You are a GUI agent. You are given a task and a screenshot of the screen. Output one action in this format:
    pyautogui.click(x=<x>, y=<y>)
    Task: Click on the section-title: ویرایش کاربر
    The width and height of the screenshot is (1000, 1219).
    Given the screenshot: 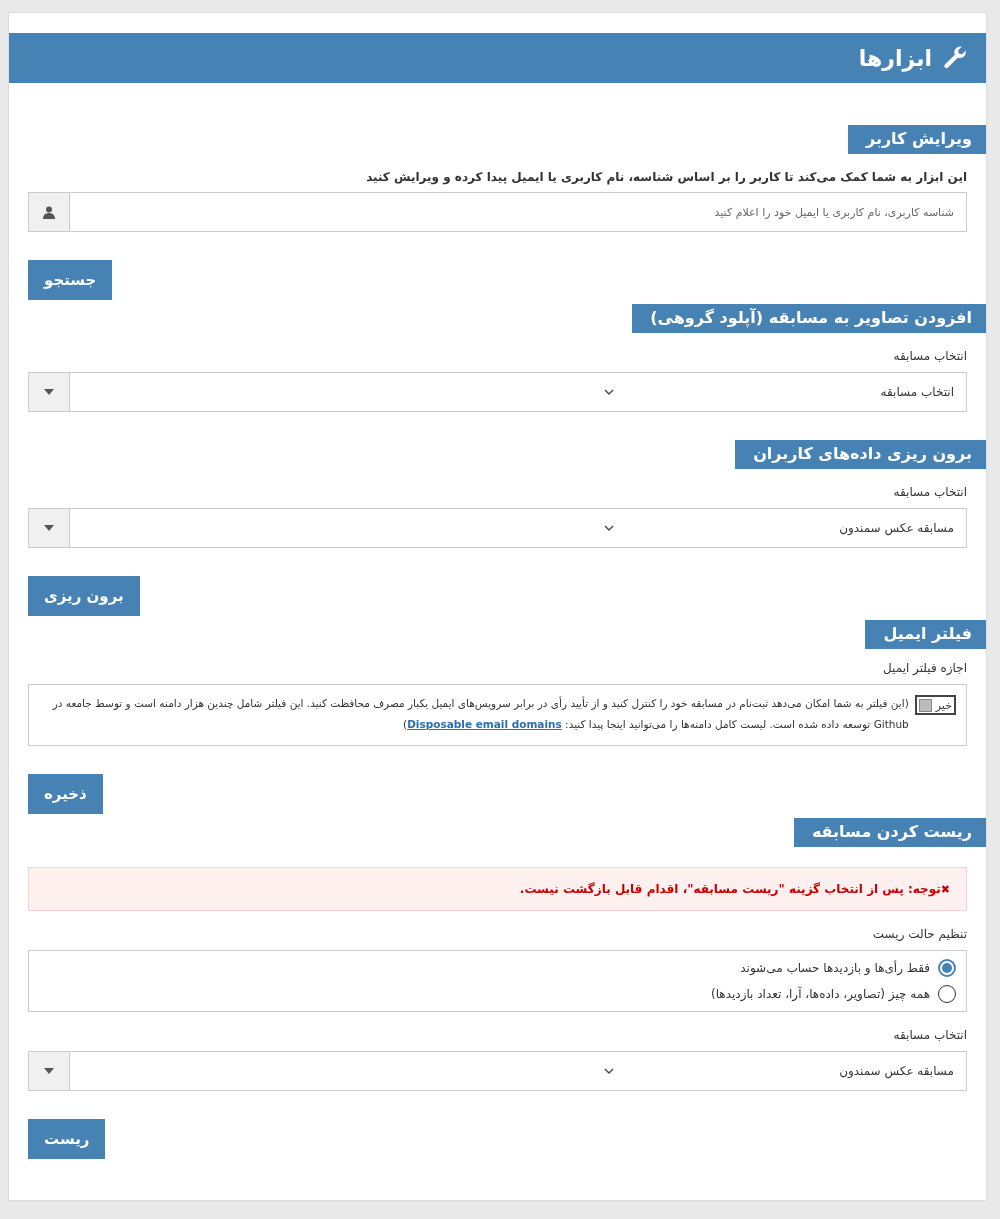 What is the action you would take?
    pyautogui.click(x=916, y=139)
    